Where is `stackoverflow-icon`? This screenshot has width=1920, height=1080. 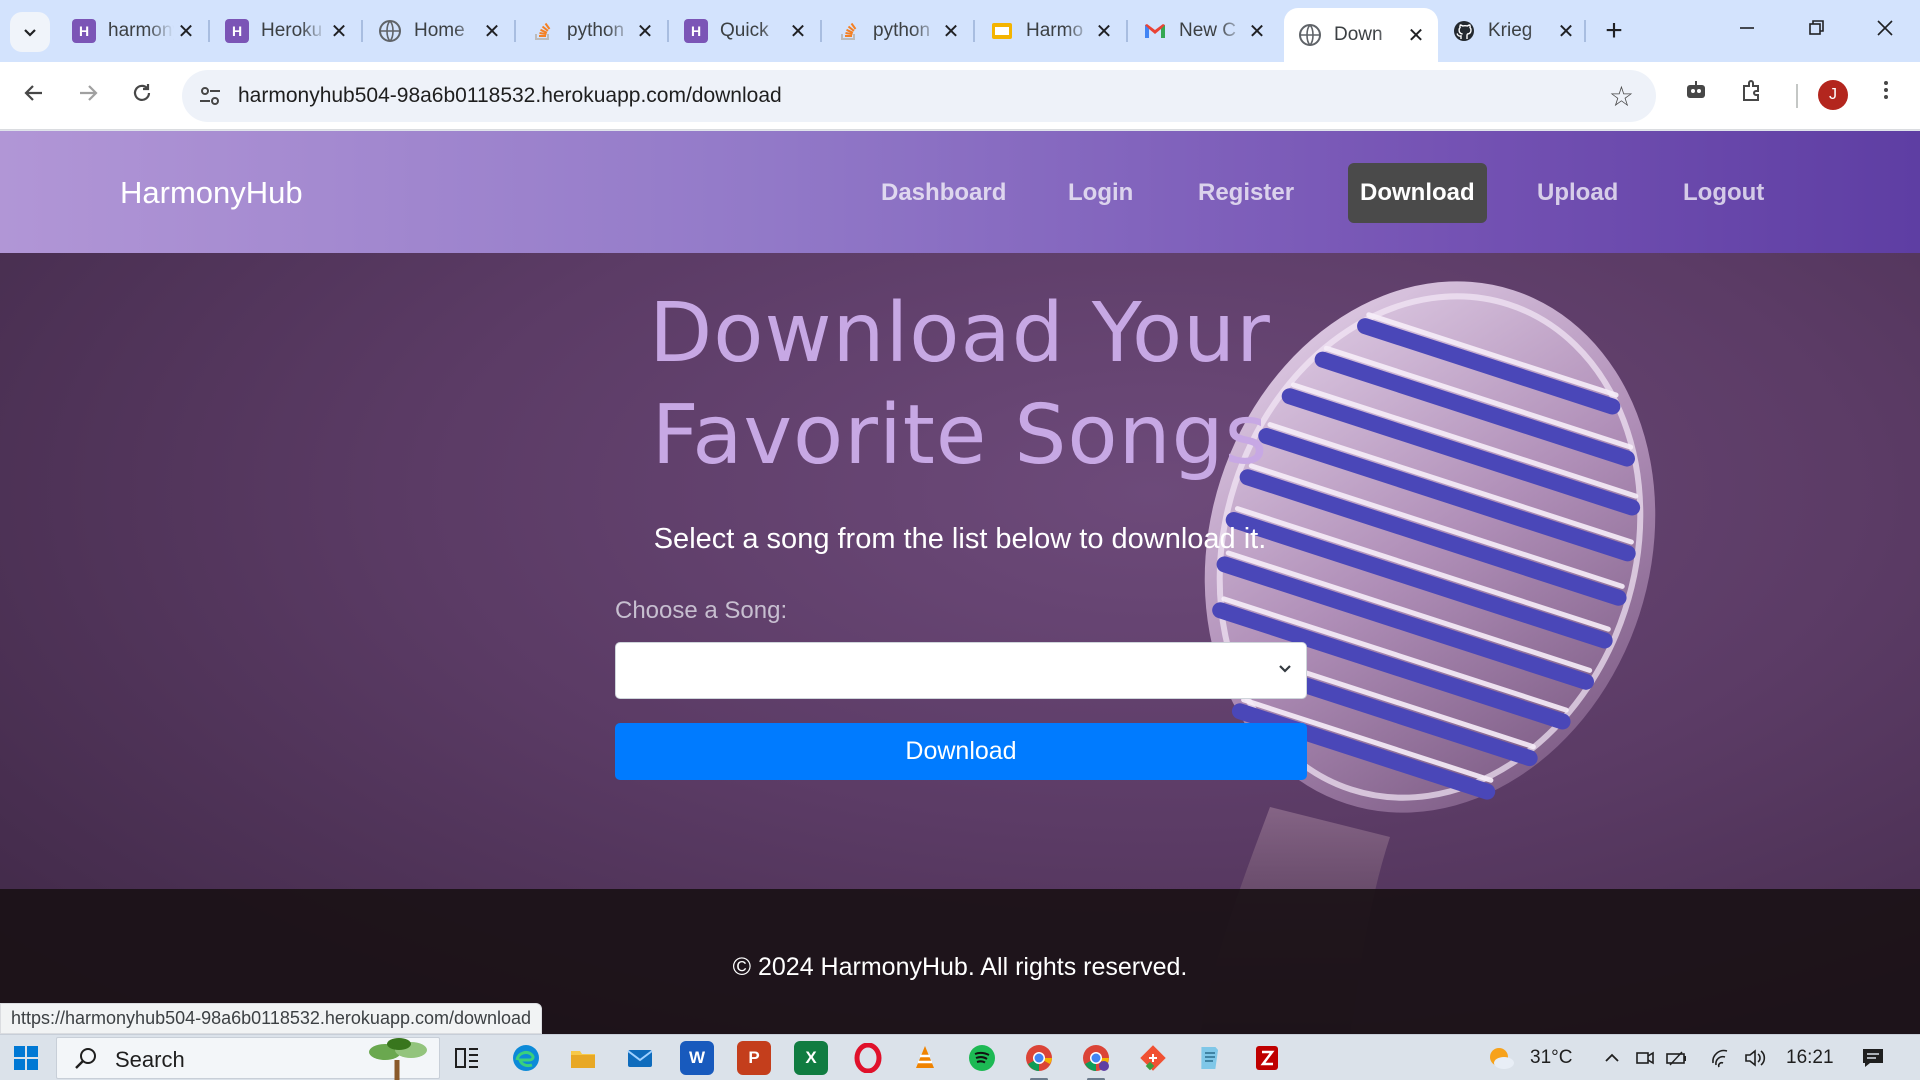 stackoverflow-icon is located at coordinates (543, 31).